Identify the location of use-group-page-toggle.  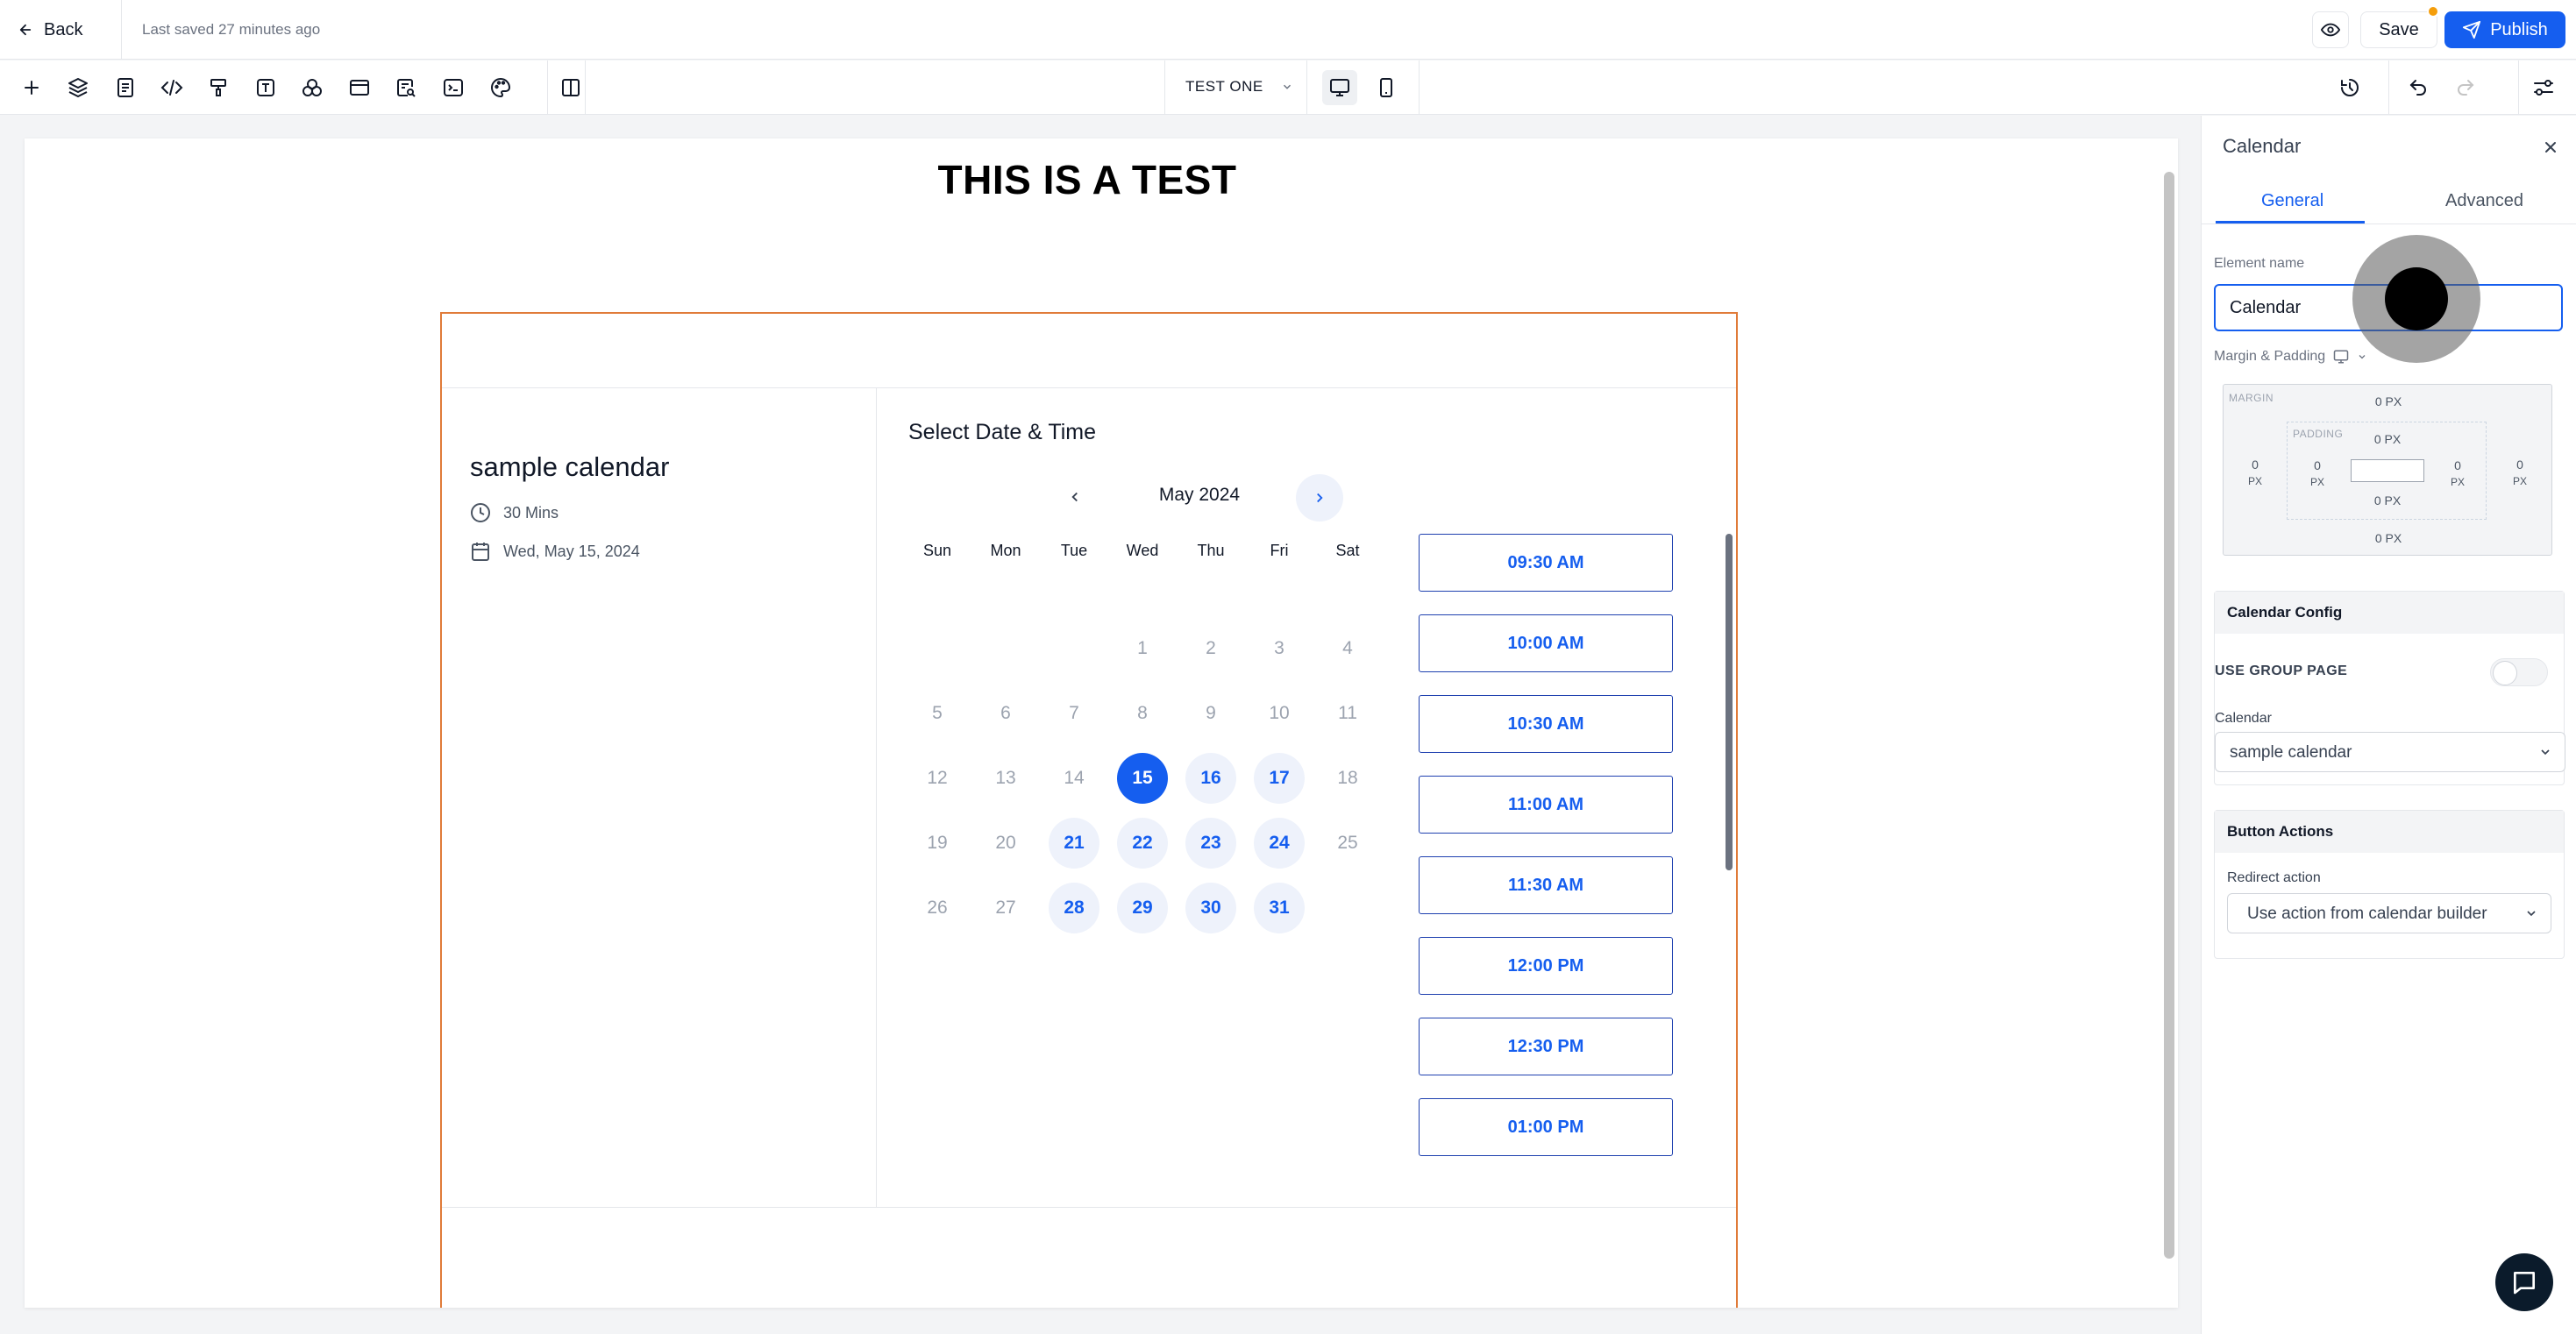
(2519, 672).